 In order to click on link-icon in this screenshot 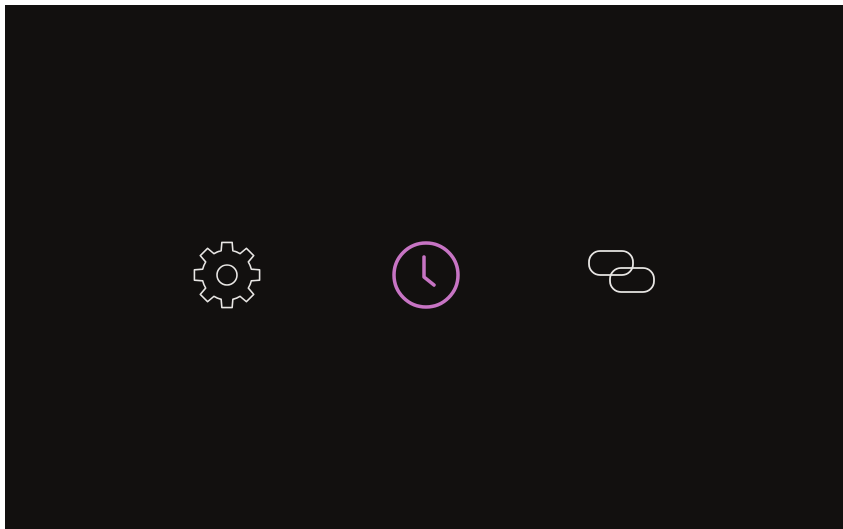, I will do `click(621, 271)`.